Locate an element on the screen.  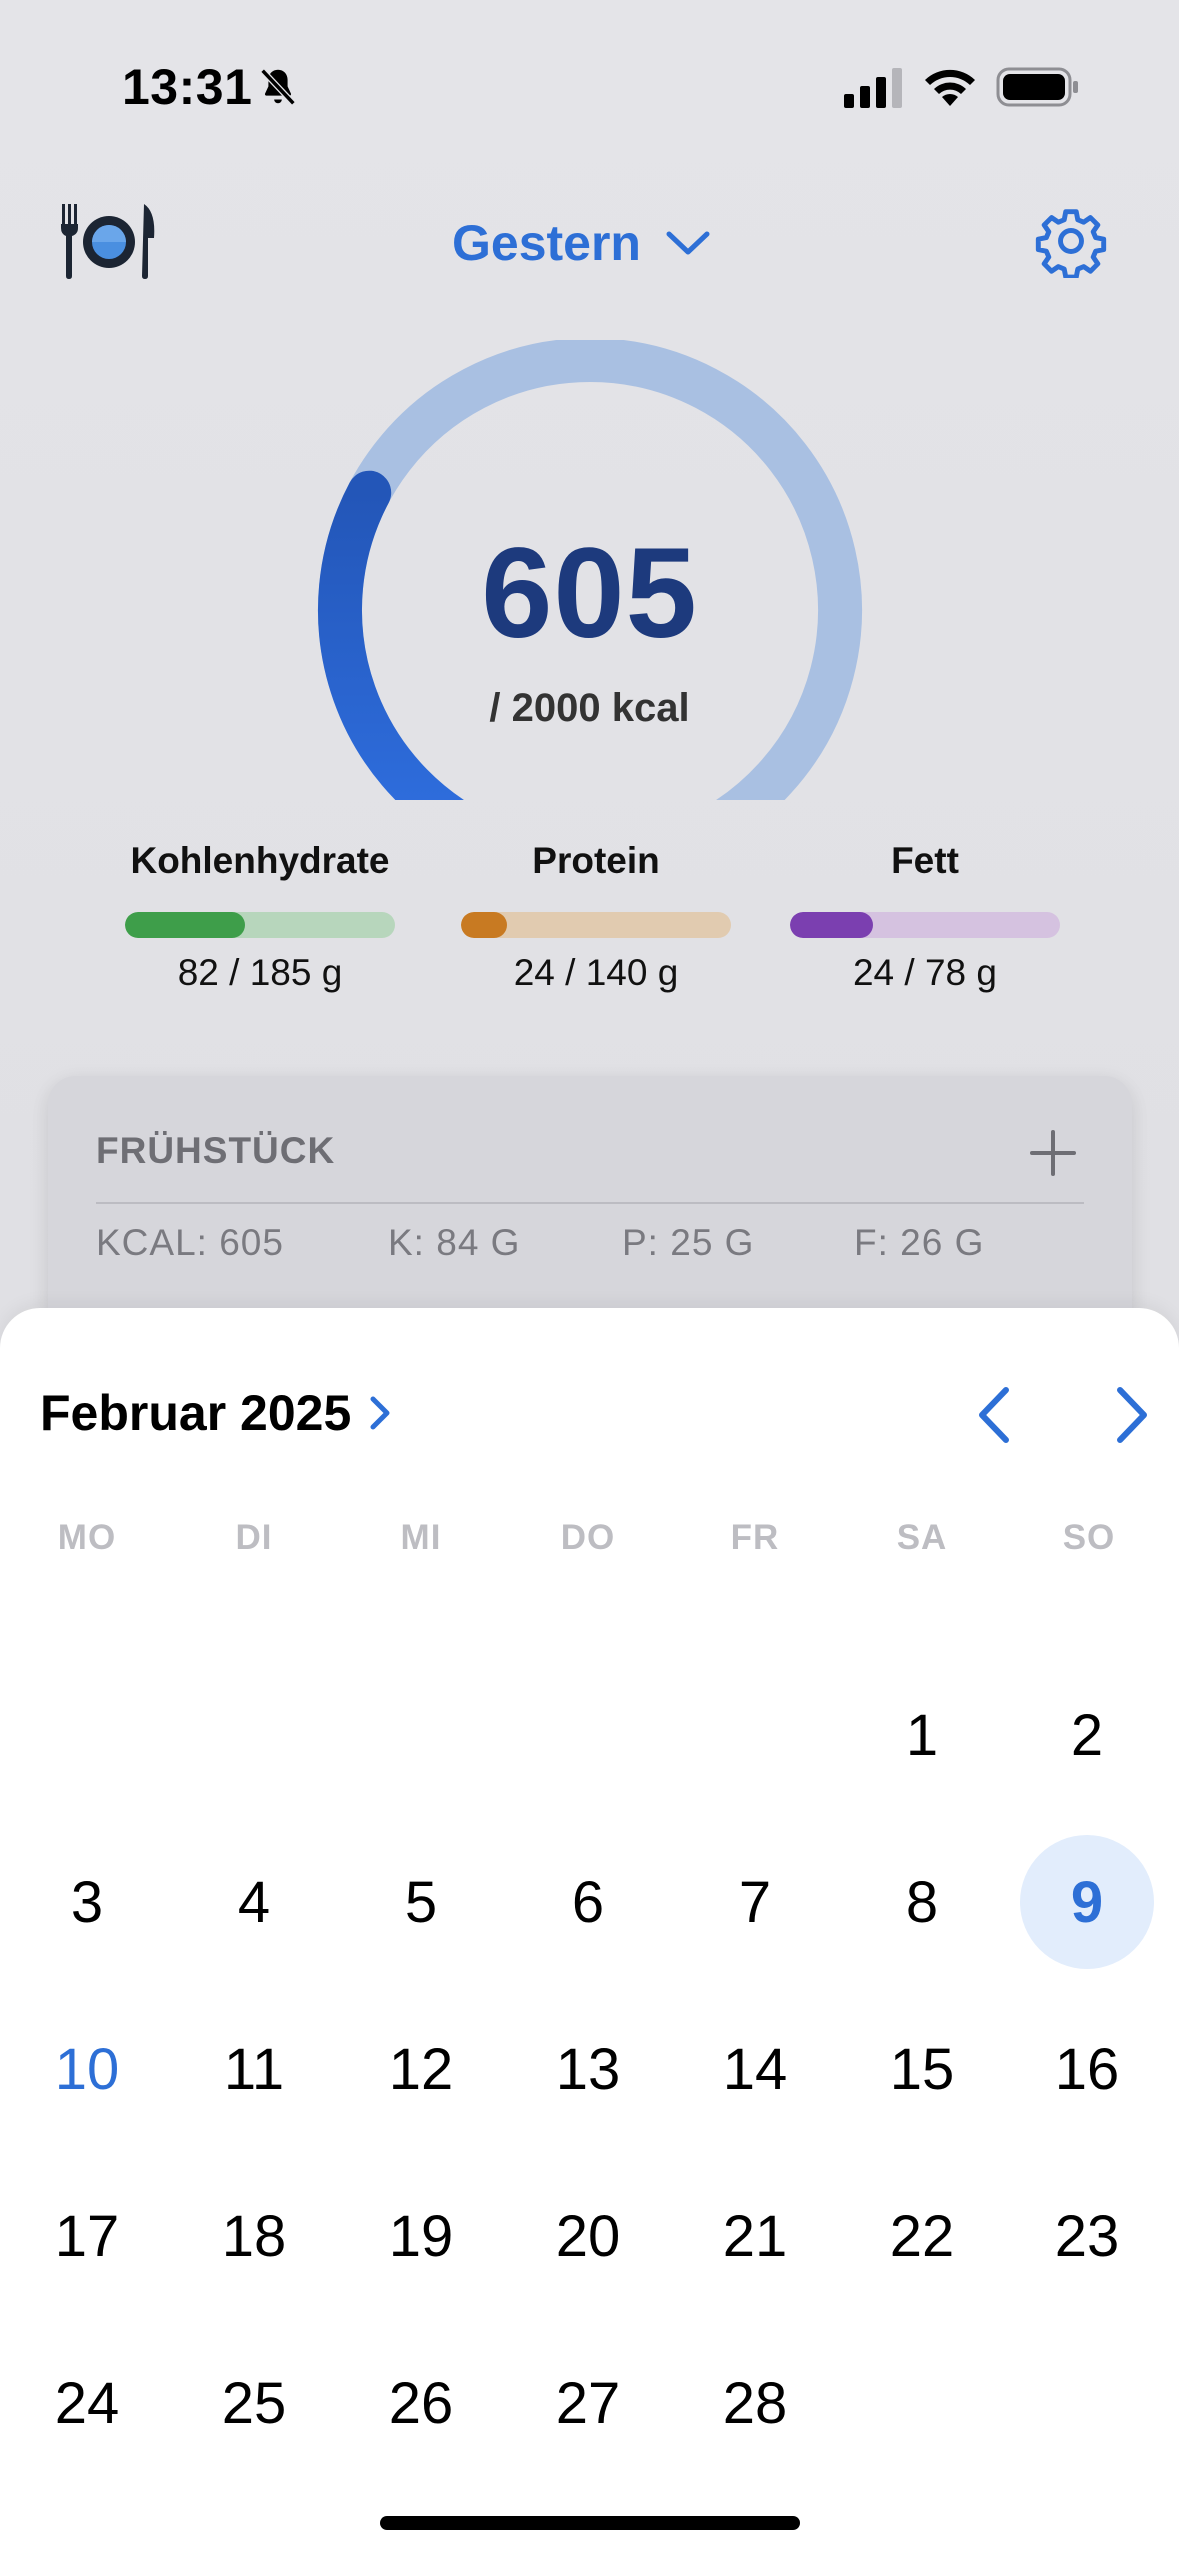
date-selector: Gestern is located at coordinates (581, 243).